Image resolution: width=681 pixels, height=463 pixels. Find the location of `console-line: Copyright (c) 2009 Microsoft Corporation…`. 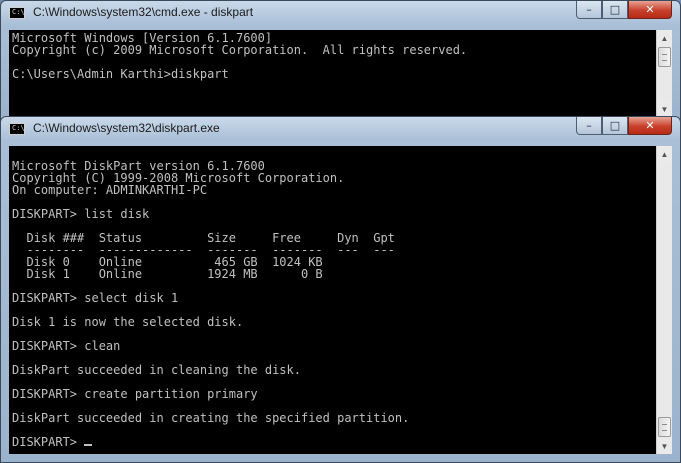

console-line: Copyright (c) 2009 Microsoft Corporation… is located at coordinates (240, 50).